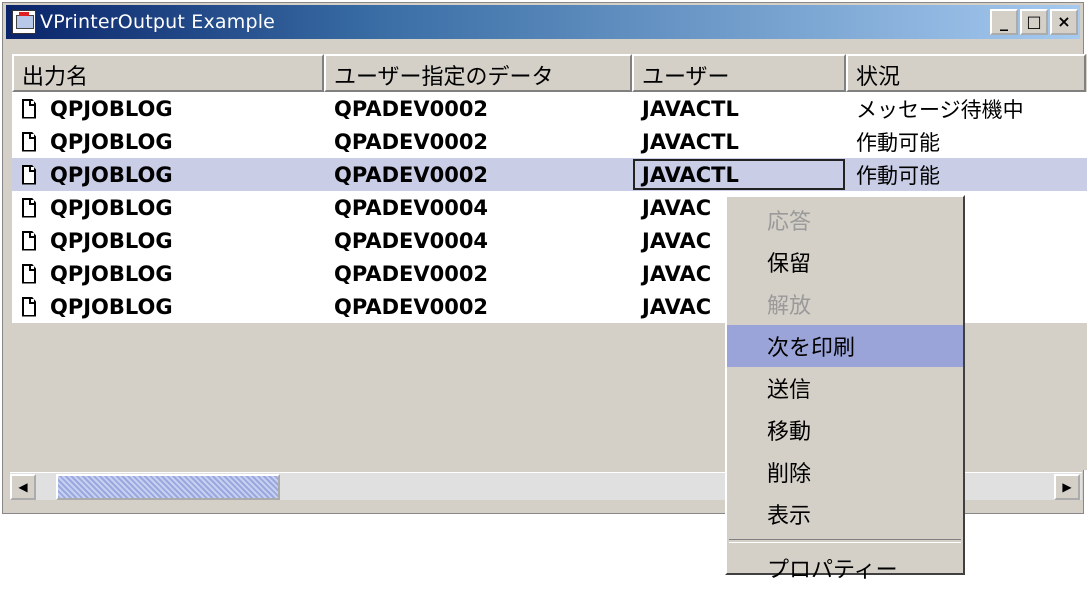 The width and height of the screenshot is (1087, 589). I want to click on scroll-left-button: ◀, so click(23, 487).